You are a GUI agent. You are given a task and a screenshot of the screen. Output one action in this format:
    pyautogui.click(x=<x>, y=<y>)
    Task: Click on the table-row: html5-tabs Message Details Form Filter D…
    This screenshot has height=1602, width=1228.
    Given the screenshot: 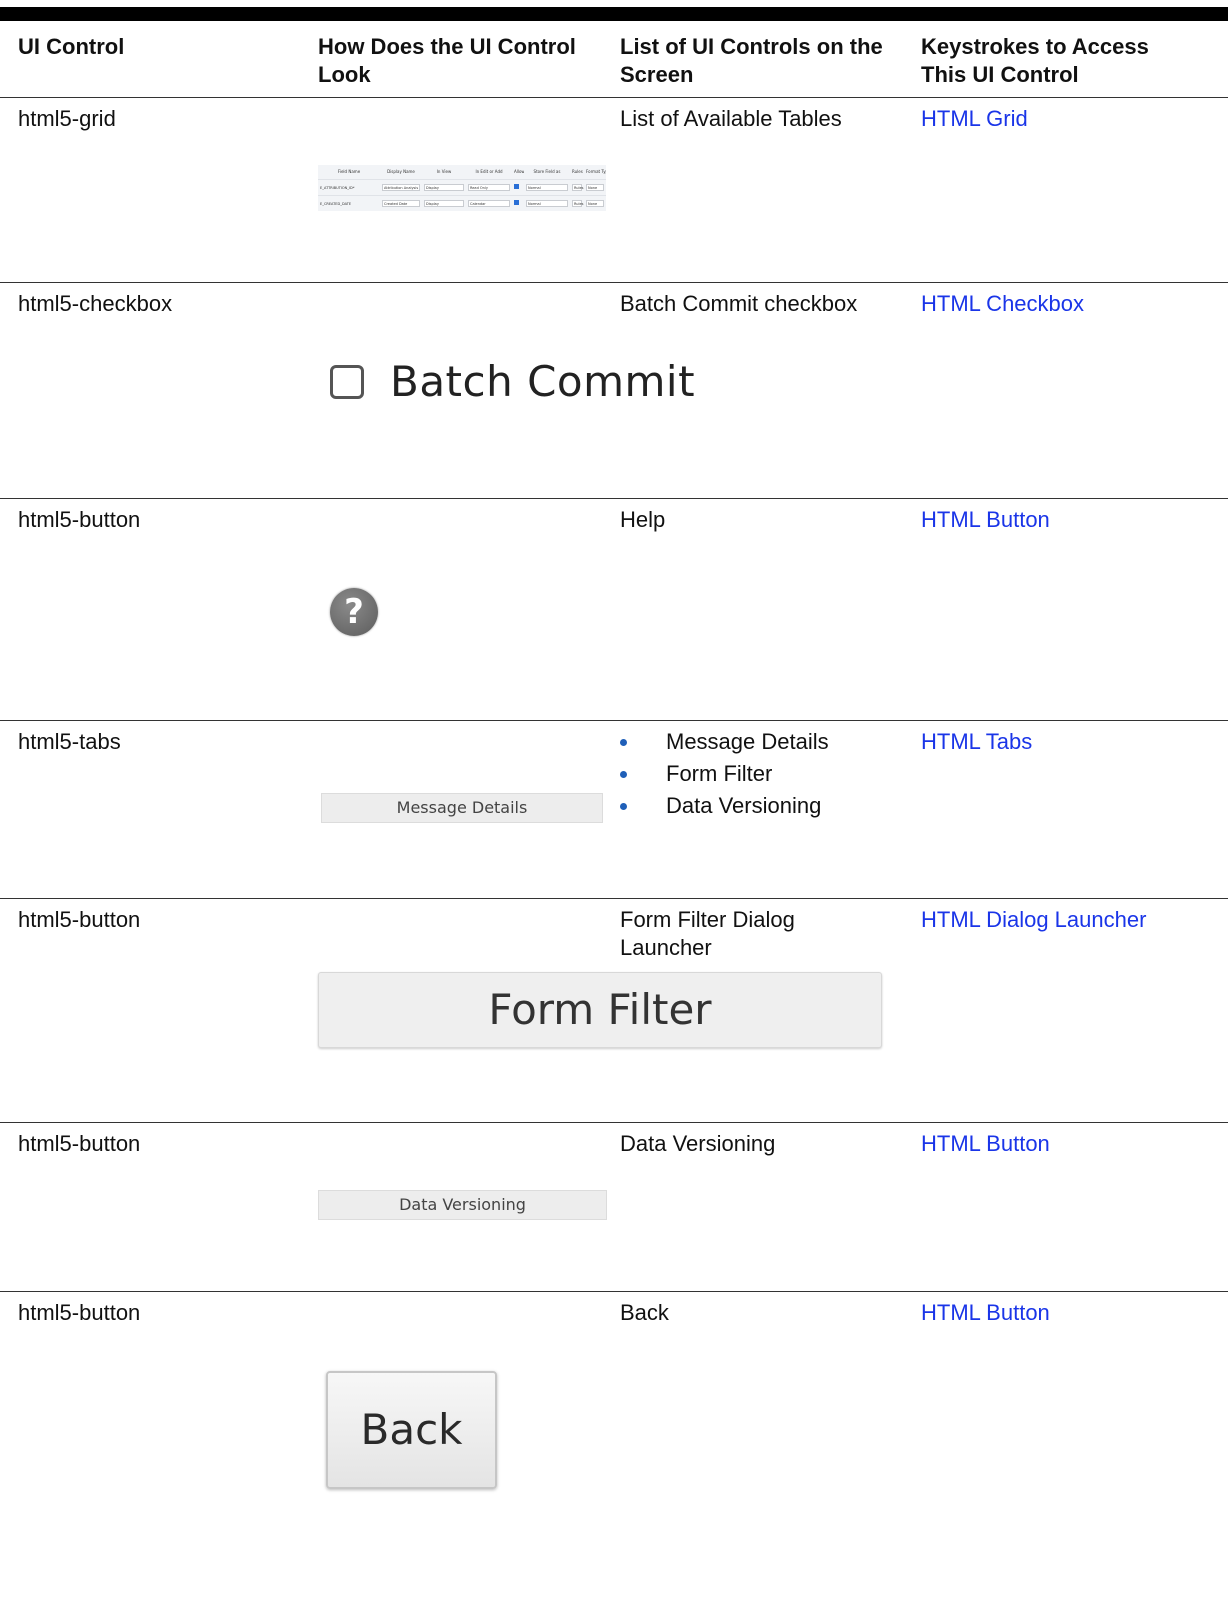 What is the action you would take?
    pyautogui.click(x=614, y=809)
    